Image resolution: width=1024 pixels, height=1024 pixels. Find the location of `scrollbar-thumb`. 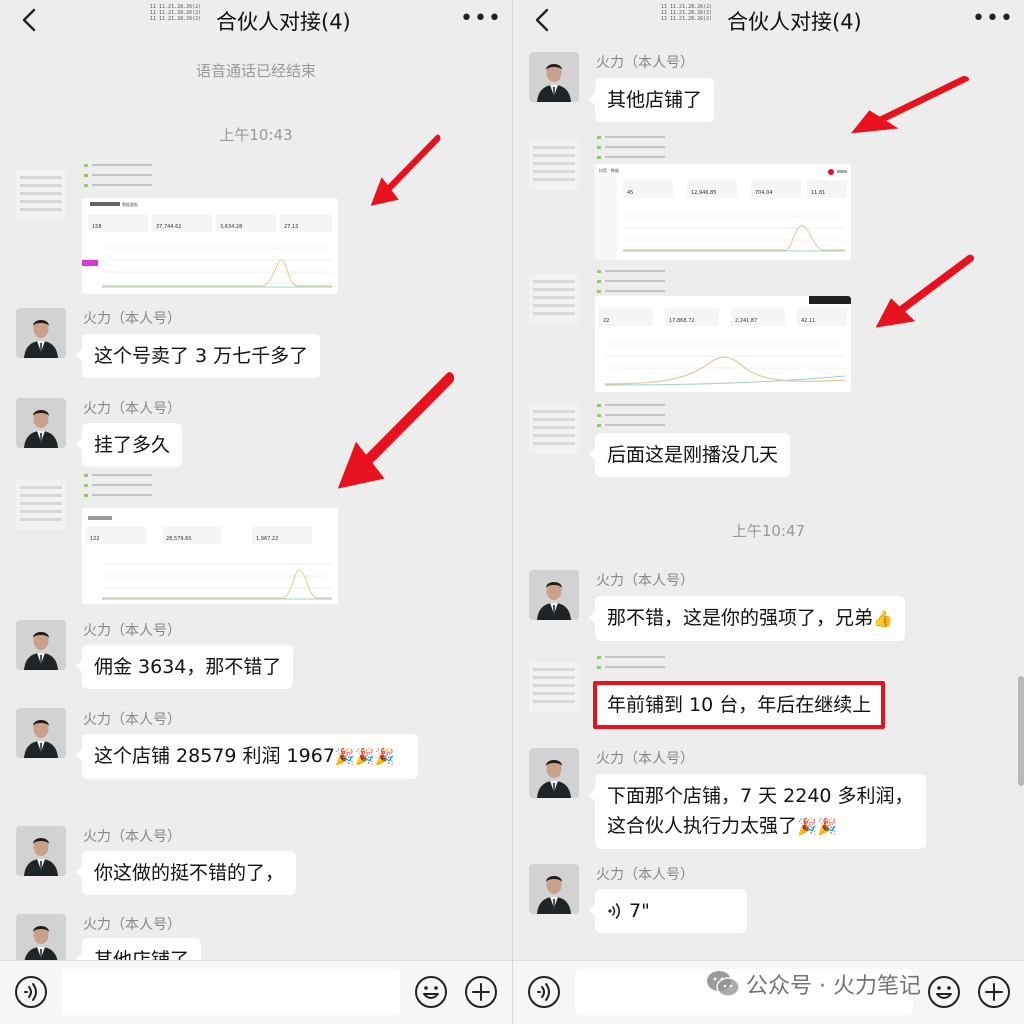

scrollbar-thumb is located at coordinates (1021, 731).